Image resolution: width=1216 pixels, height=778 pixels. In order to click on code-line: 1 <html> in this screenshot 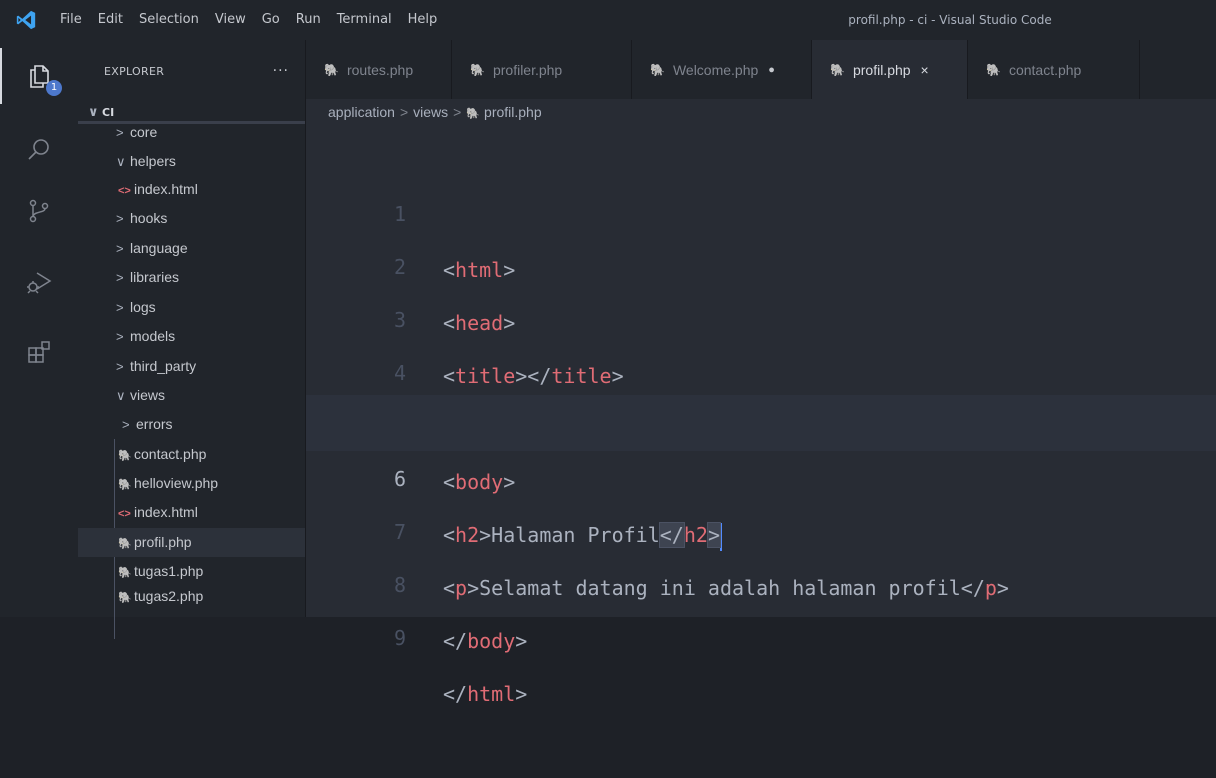, I will do `click(761, 206)`.